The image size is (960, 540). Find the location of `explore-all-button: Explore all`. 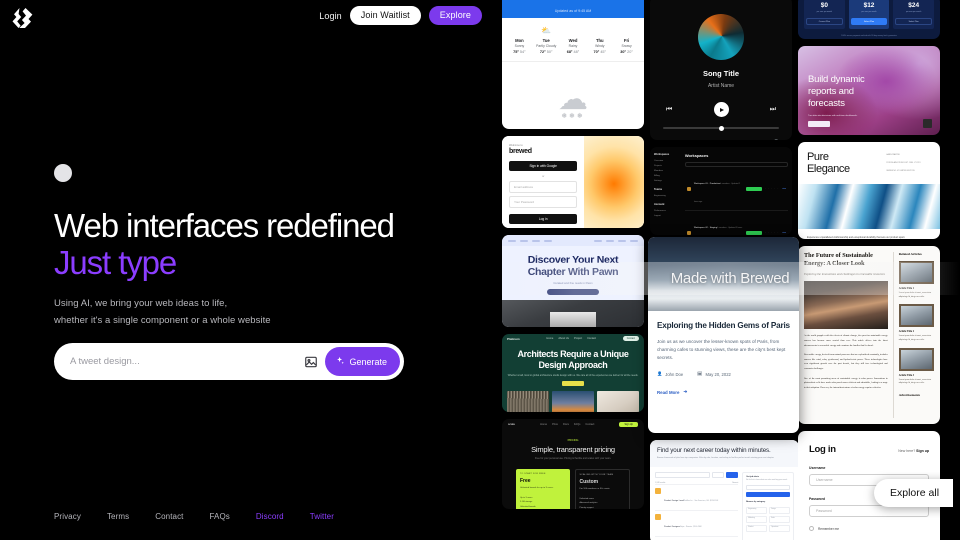

explore-all-button: Explore all is located at coordinates (914, 493).